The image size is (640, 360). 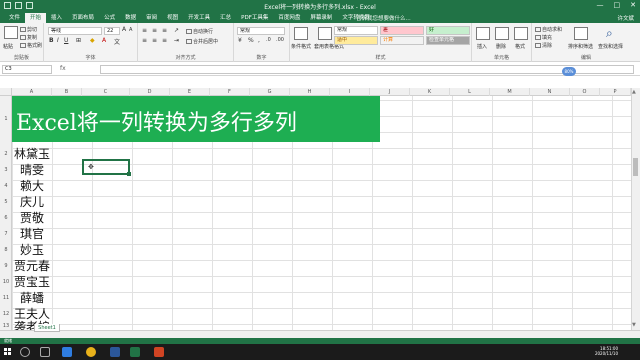 What do you see at coordinates (6, 154) in the screenshot?
I see `row-header-2: 2` at bounding box center [6, 154].